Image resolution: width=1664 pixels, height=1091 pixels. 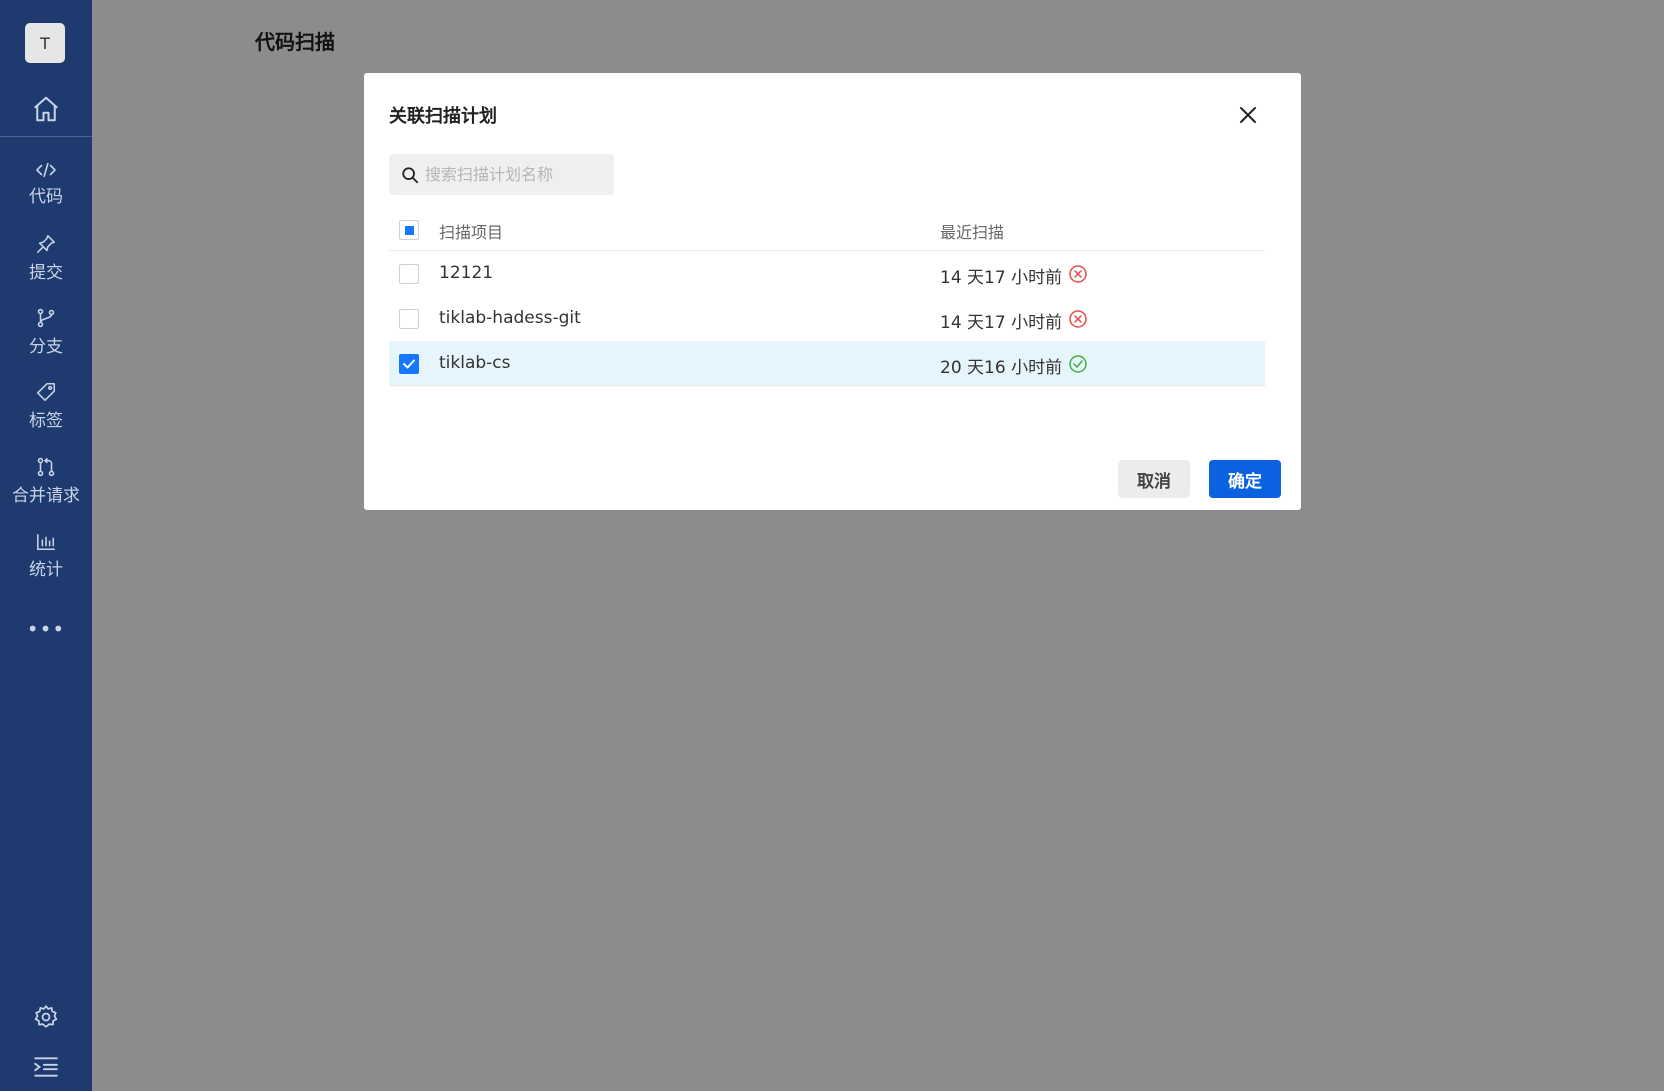 What do you see at coordinates (827, 273) in the screenshot?
I see `table-row: 12121 14 天17 小时前` at bounding box center [827, 273].